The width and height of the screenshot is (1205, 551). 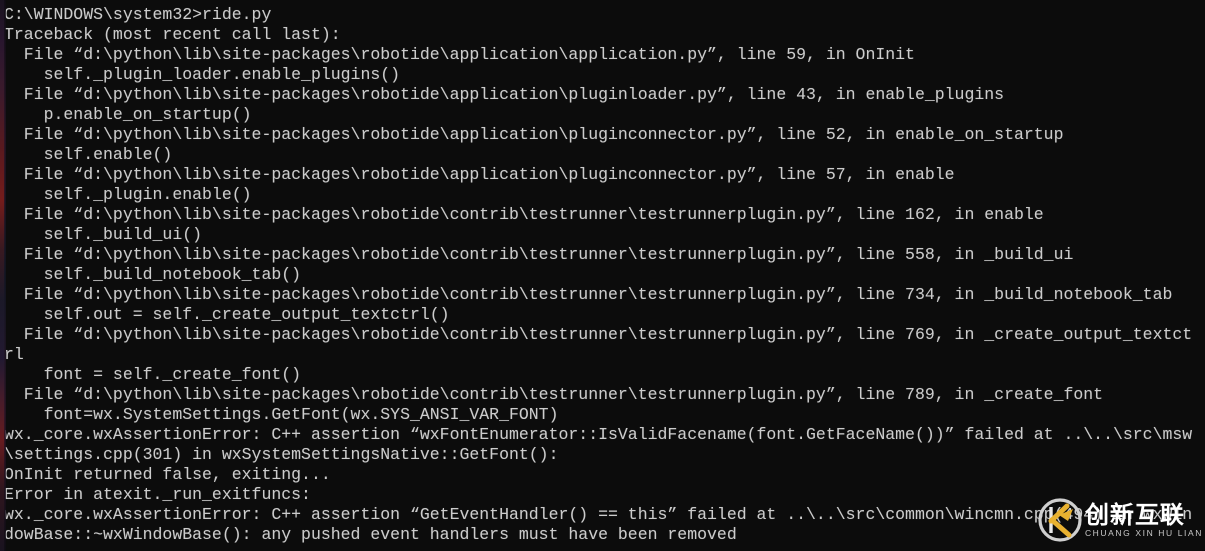 I want to click on terminal-line: self._build_notebook_tab(), so click(x=153, y=274).